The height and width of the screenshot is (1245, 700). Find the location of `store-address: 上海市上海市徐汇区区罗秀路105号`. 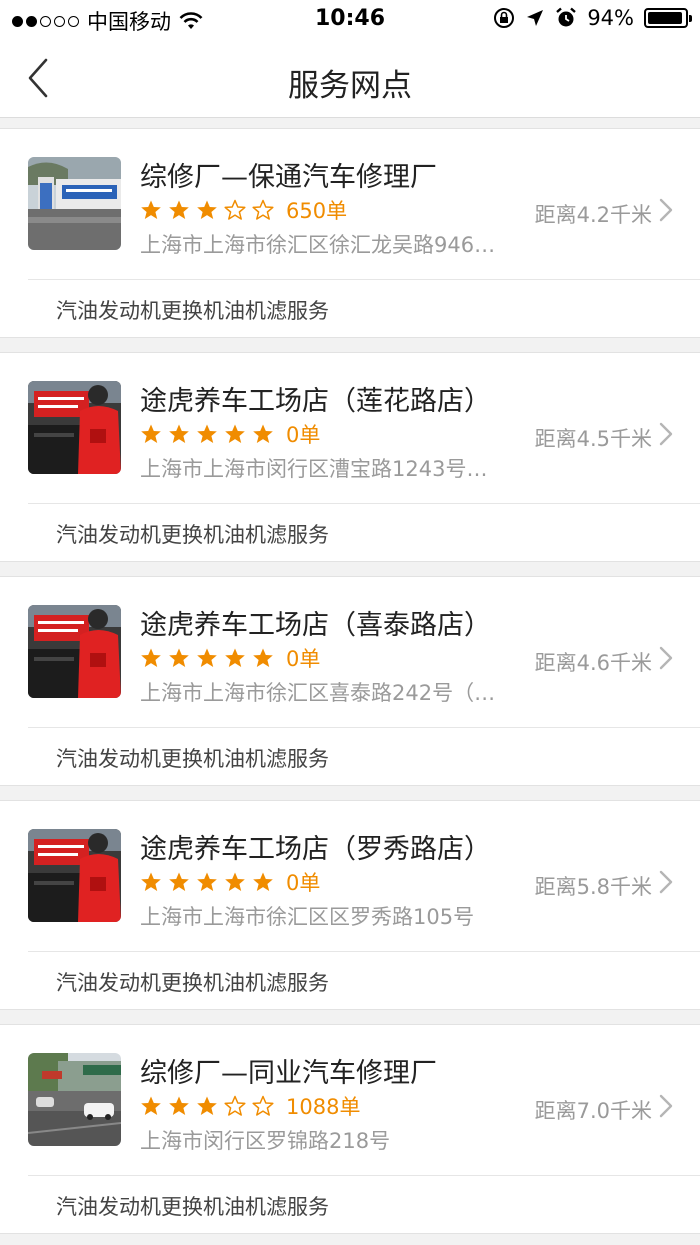

store-address: 上海市上海市徐汇区区罗秀路105号 is located at coordinates (307, 917).